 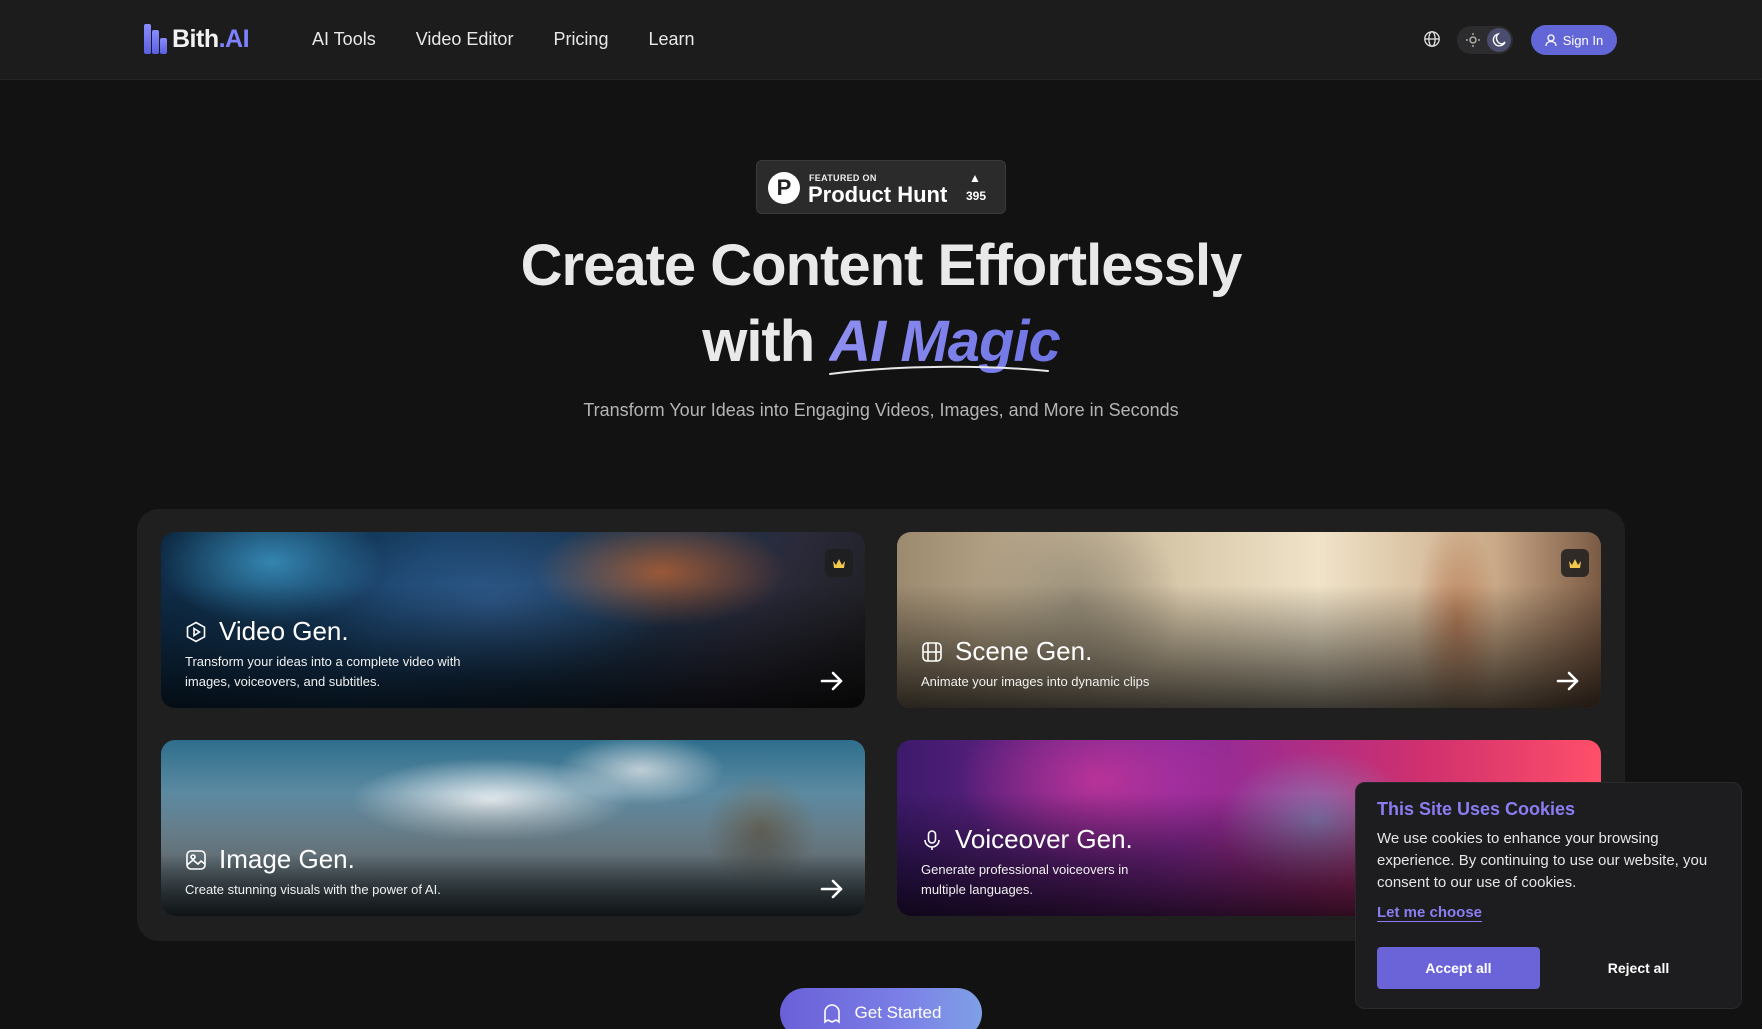 What do you see at coordinates (1035, 681) in the screenshot?
I see `card-description: Animate your images into dynamic clips` at bounding box center [1035, 681].